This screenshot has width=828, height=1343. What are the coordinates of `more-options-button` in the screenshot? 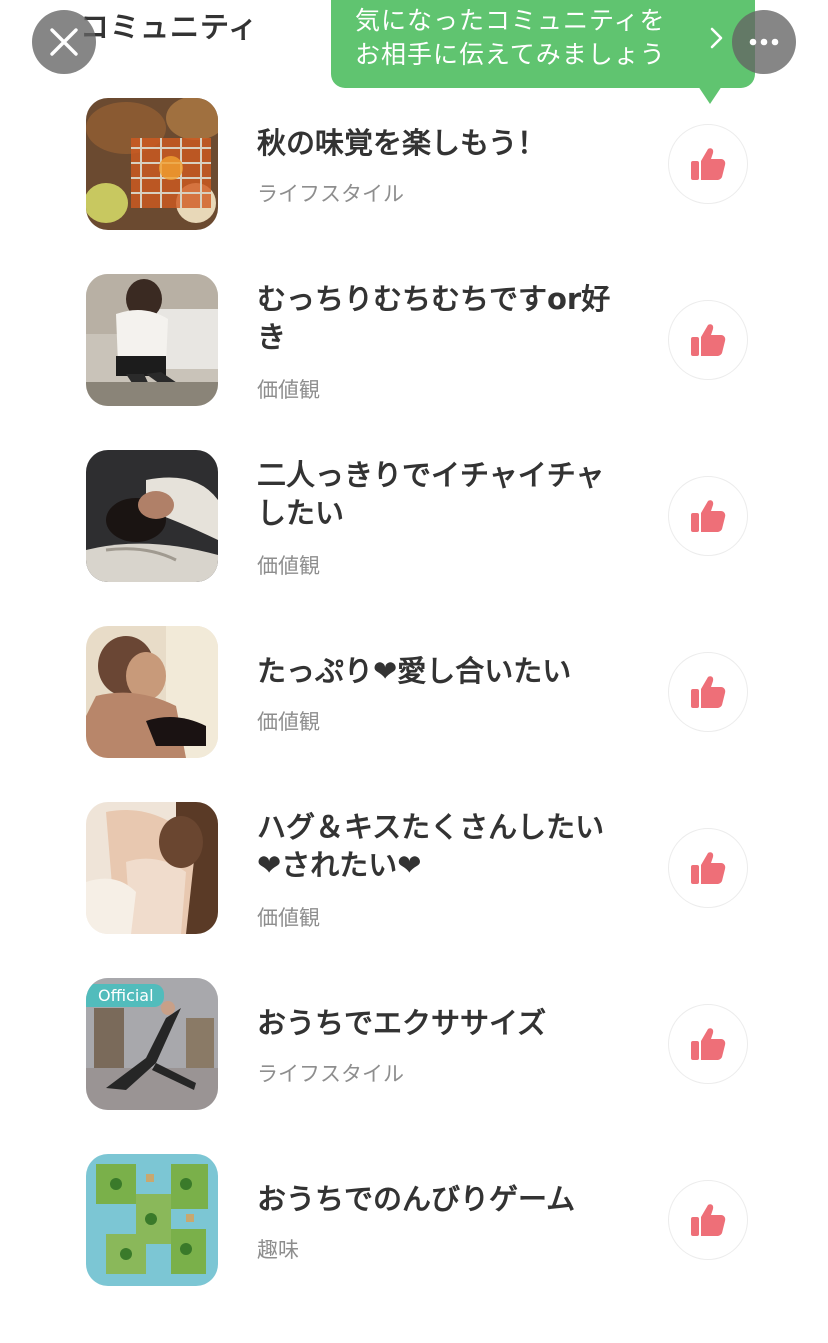 It's located at (764, 42).